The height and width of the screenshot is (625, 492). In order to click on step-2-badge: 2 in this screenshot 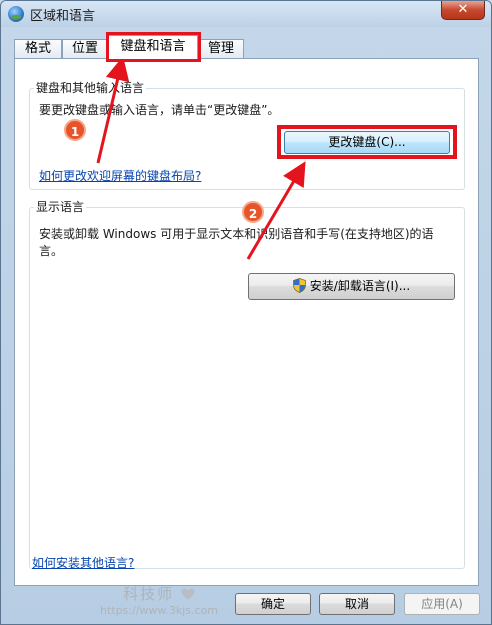, I will do `click(253, 212)`.